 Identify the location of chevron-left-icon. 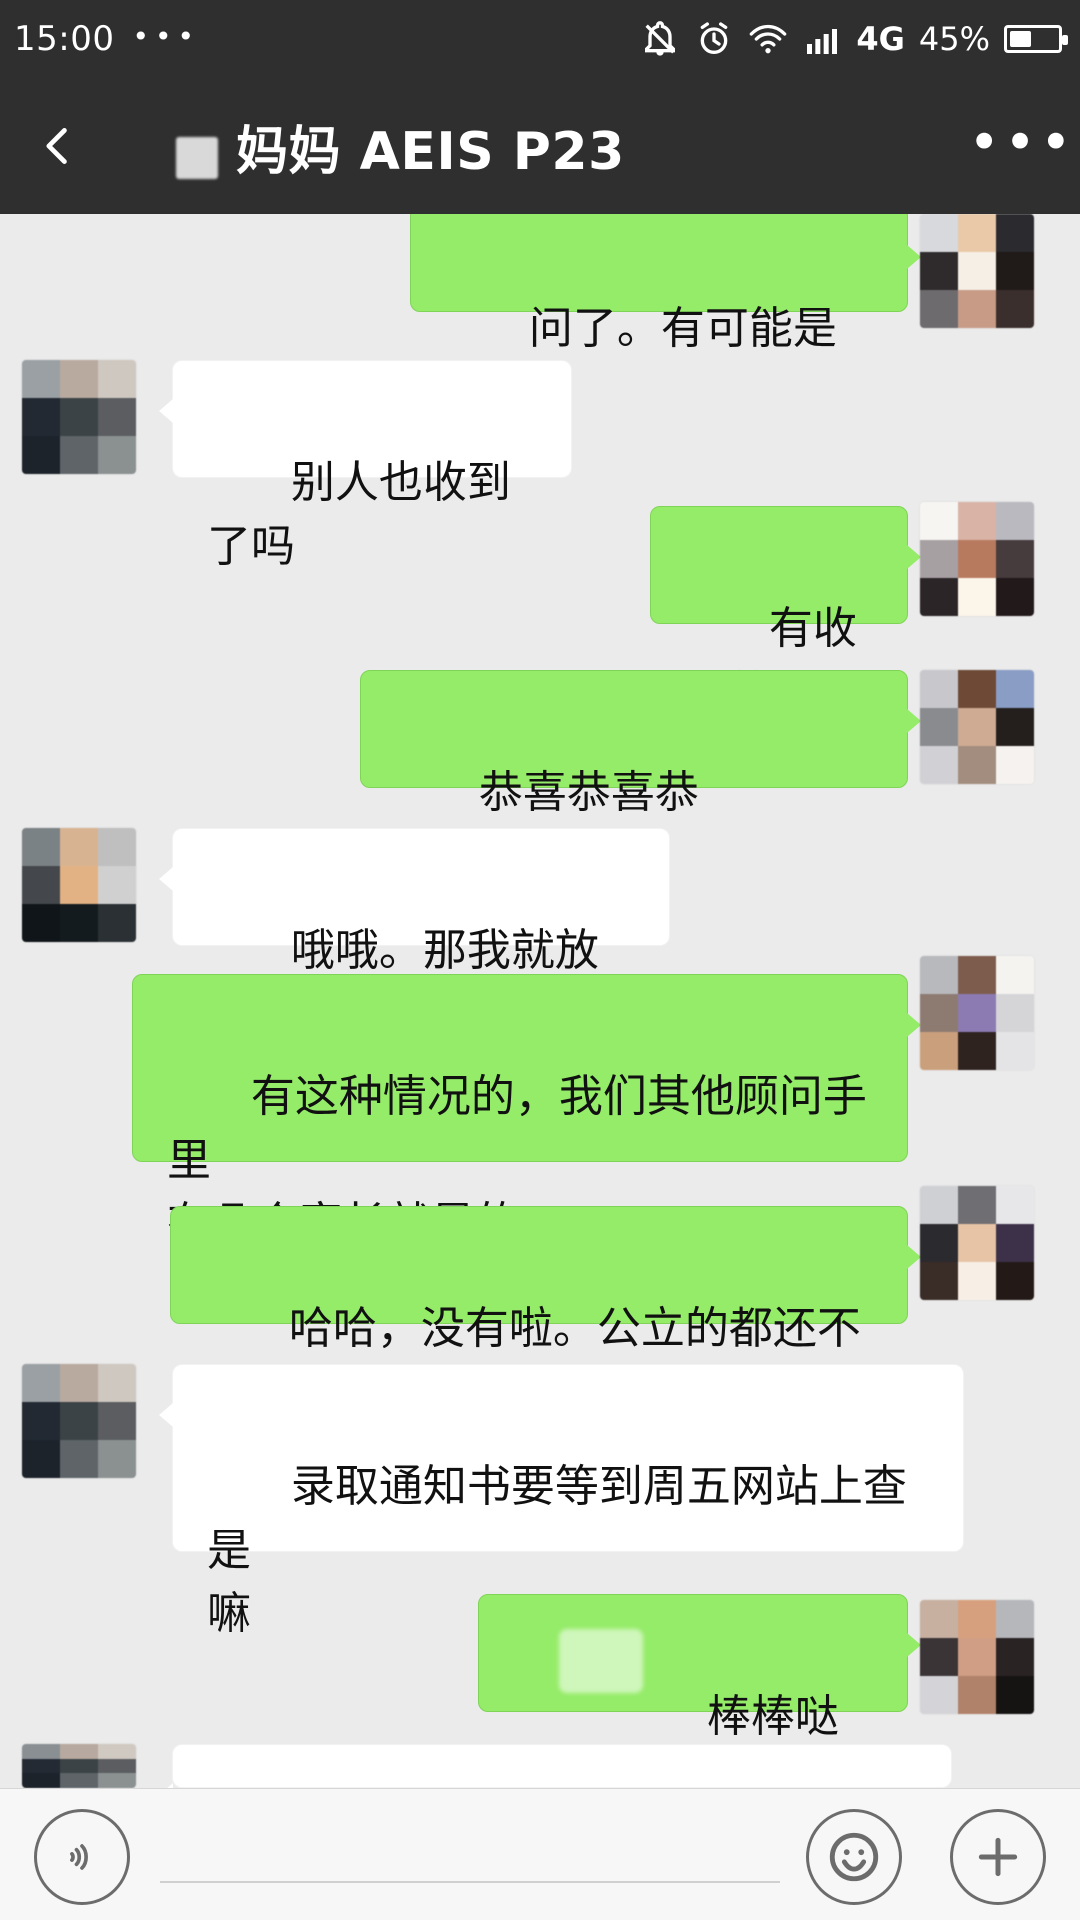
(56, 146).